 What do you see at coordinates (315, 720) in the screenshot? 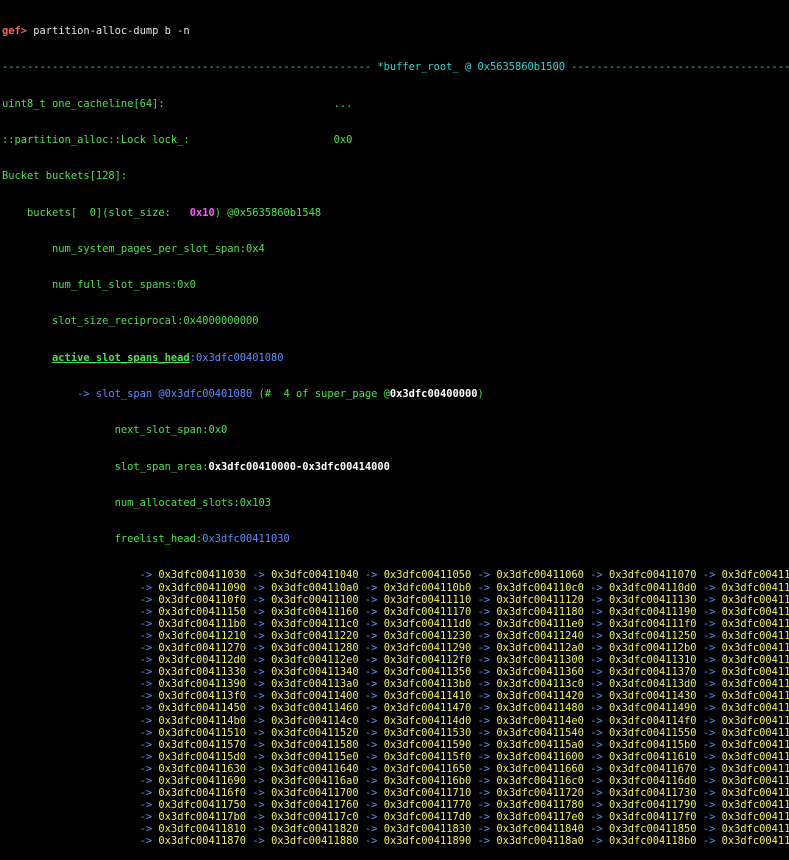
I see `freelist-address: 0x3dfc004114c0` at bounding box center [315, 720].